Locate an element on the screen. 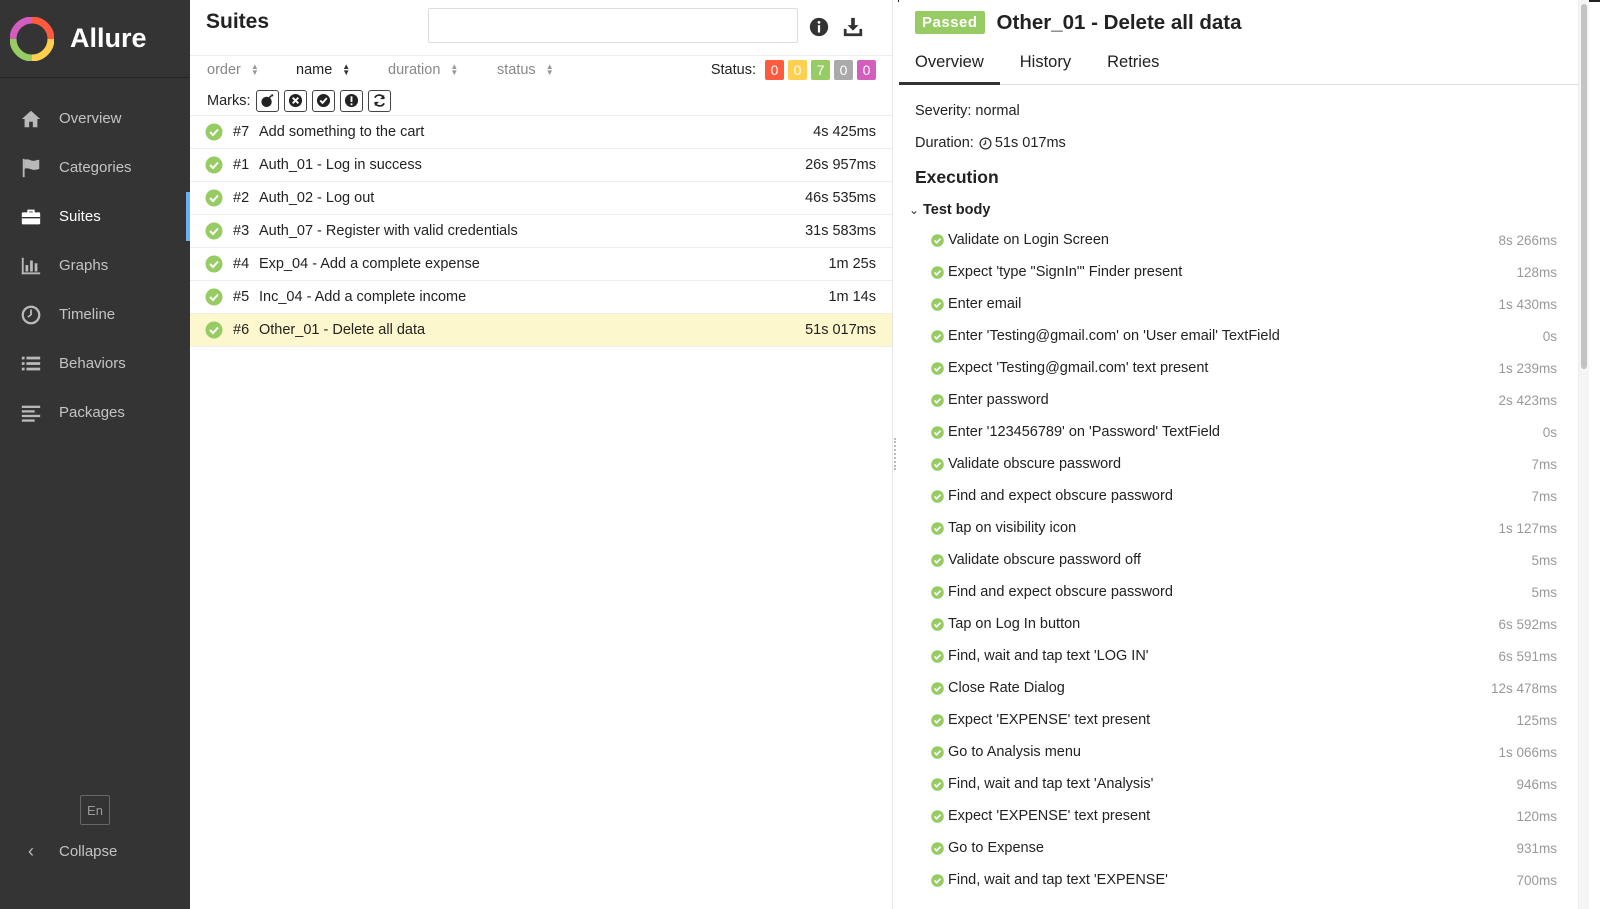 This screenshot has height=909, width=1600. sort-by-order: order ▲ ▼ is located at coordinates (233, 70).